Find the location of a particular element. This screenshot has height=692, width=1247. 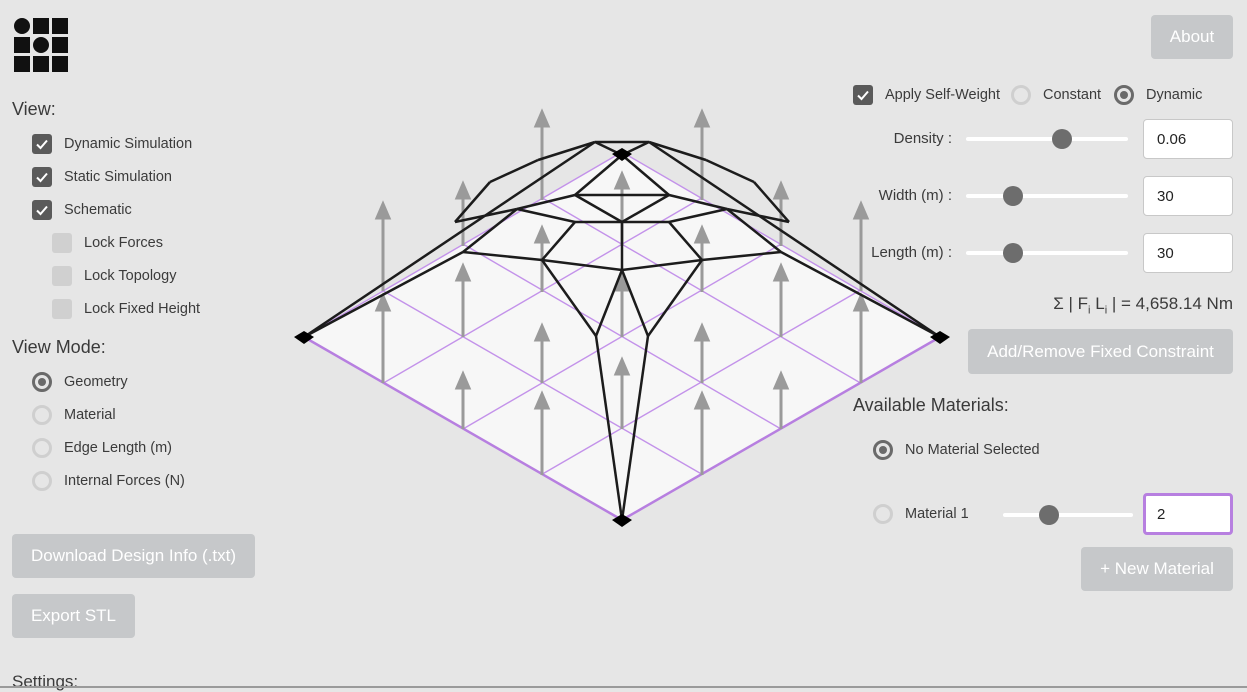

self-weight-constant-radio: Constant is located at coordinates (1056, 95).